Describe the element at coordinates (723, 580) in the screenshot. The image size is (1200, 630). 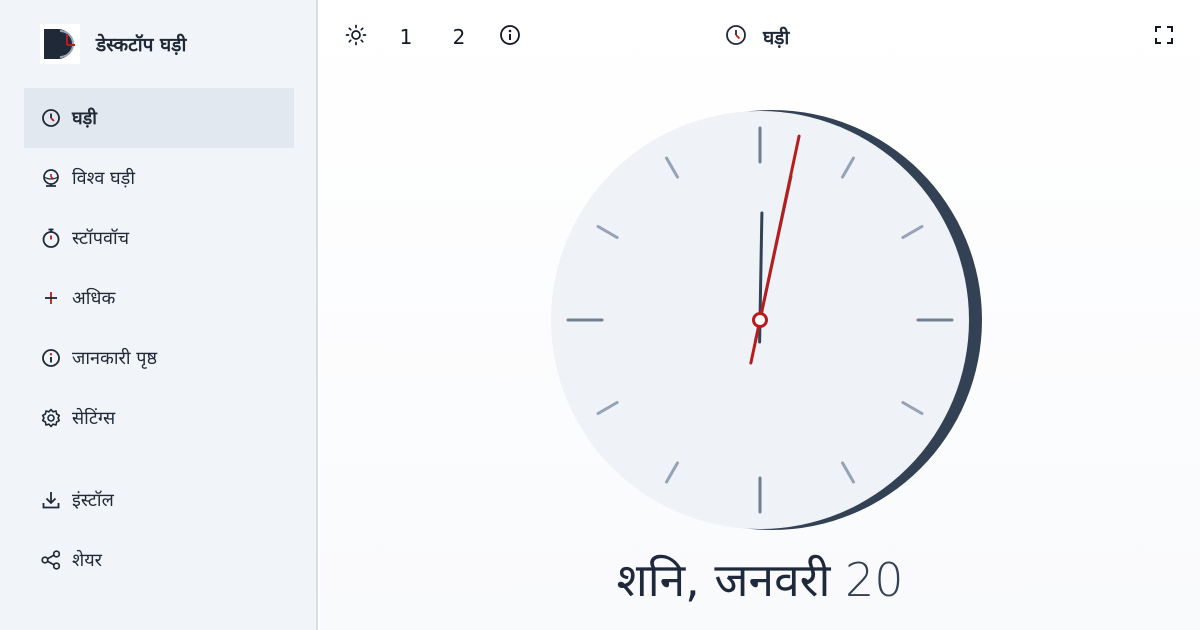
I see `date-weekday-month: शनि, जनवरी` at that location.